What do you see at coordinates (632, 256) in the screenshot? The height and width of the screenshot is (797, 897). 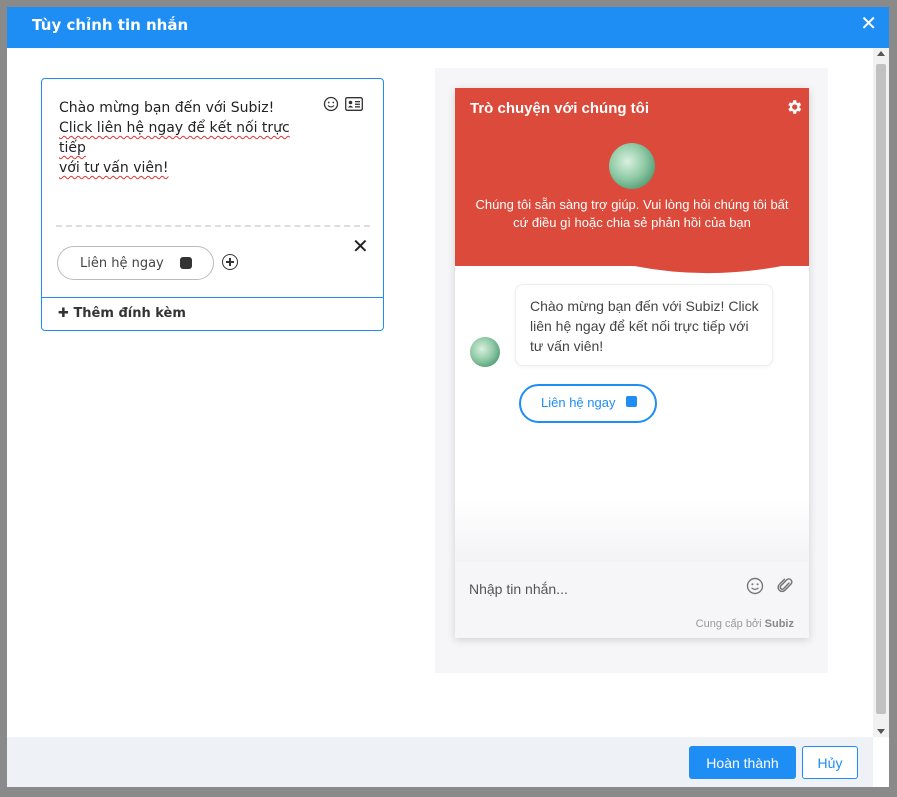 I see `header-wave` at bounding box center [632, 256].